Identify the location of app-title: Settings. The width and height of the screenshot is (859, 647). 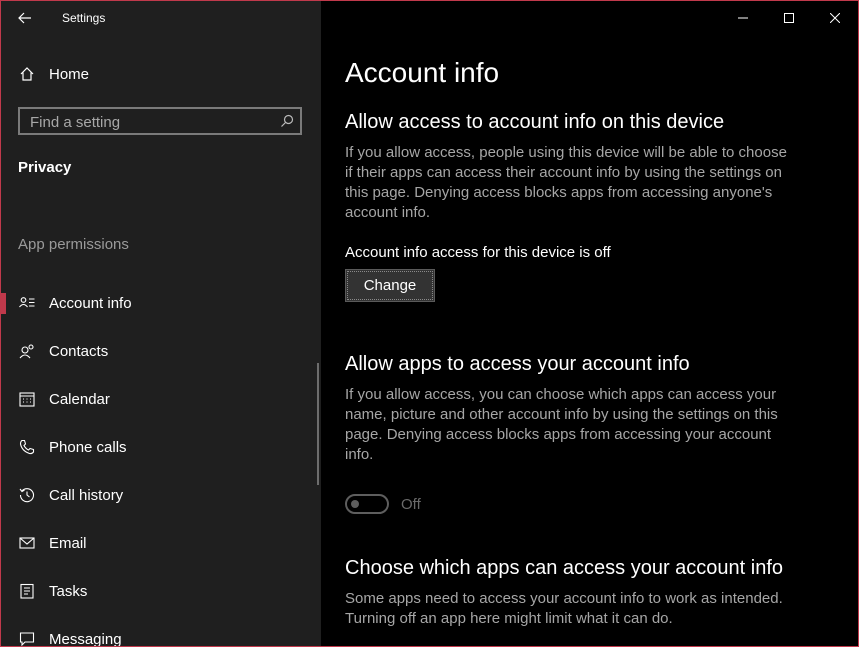
(84, 18).